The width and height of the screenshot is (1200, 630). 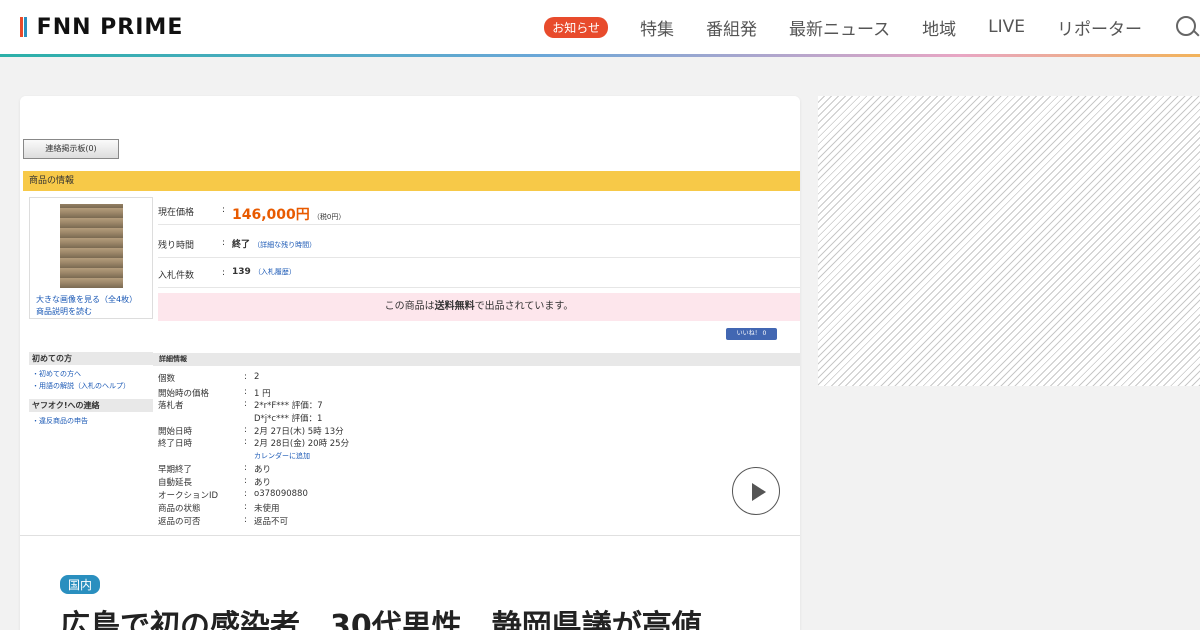 I want to click on detail-key: 開始日時, so click(x=175, y=432).